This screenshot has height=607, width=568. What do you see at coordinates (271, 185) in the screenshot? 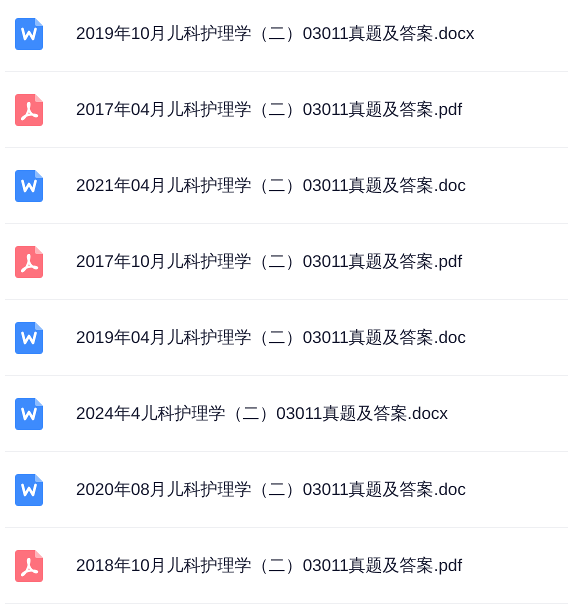
I see `file-name: 2021年04月儿科护理学（二）03011真题及答案.doc` at bounding box center [271, 185].